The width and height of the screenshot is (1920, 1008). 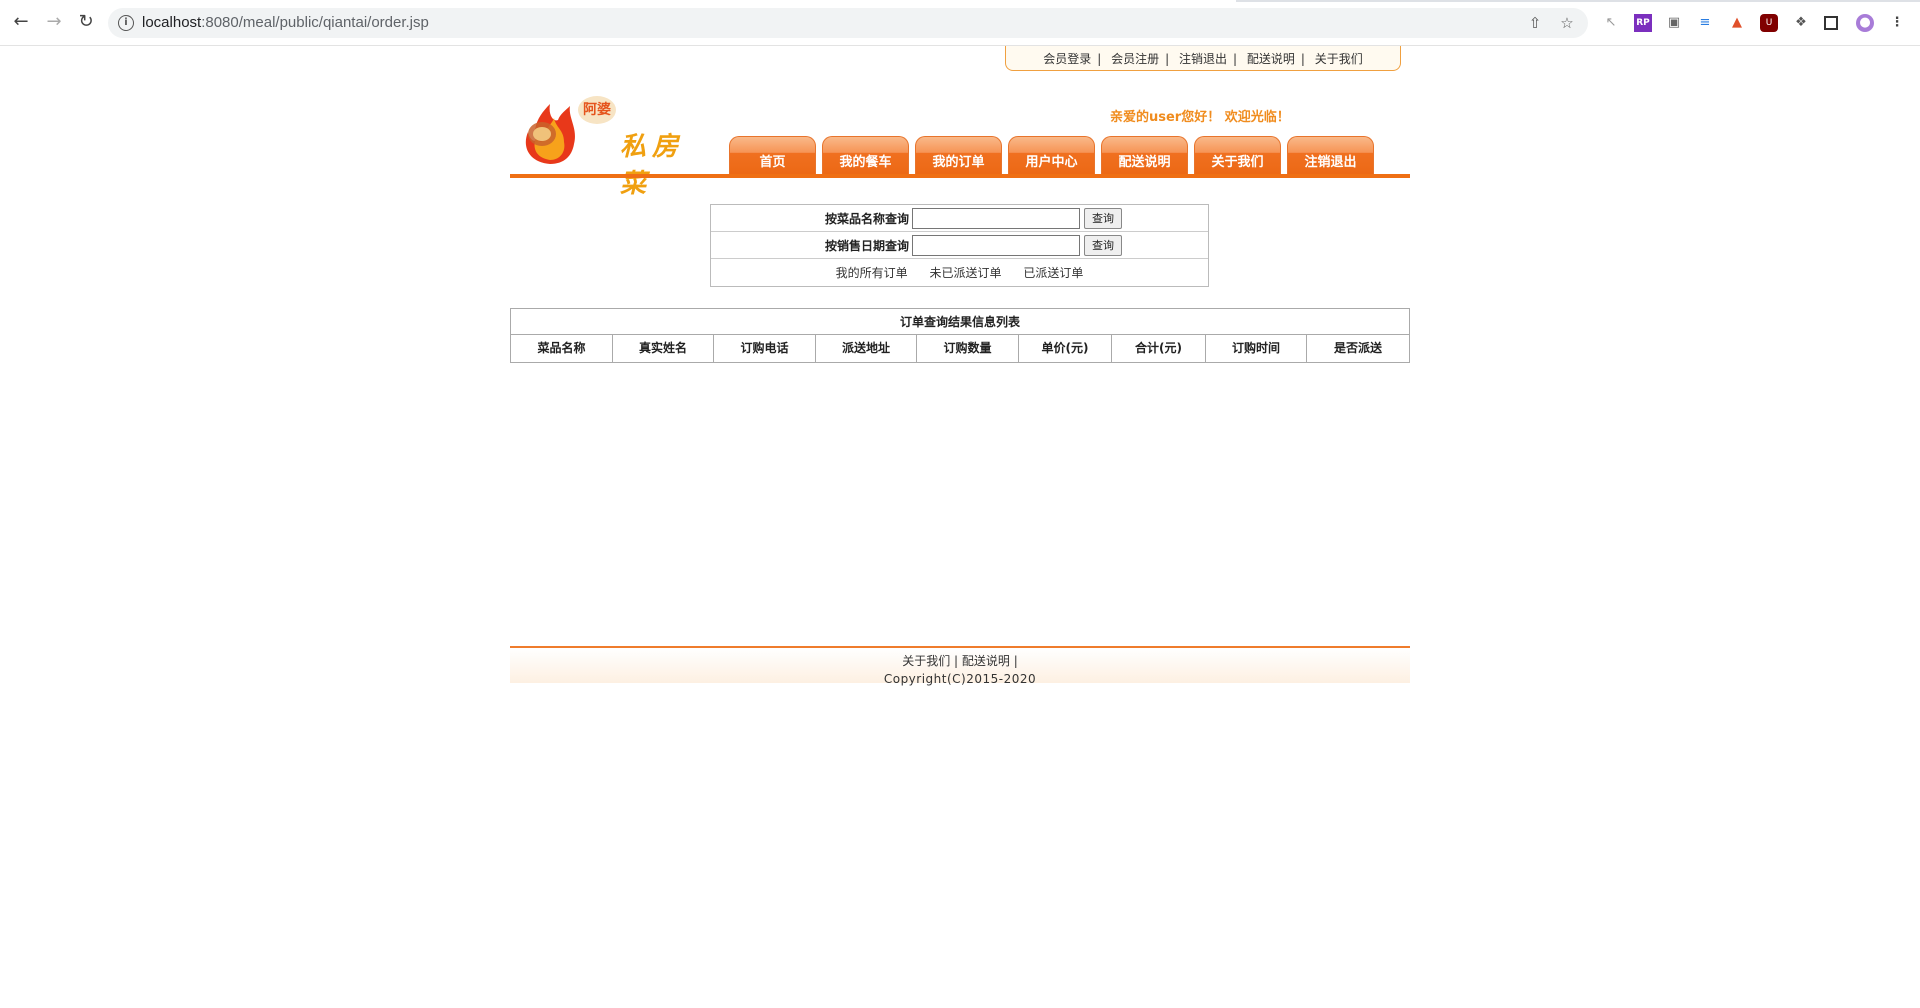 What do you see at coordinates (562, 348) in the screenshot?
I see `column-header: 菜品名称` at bounding box center [562, 348].